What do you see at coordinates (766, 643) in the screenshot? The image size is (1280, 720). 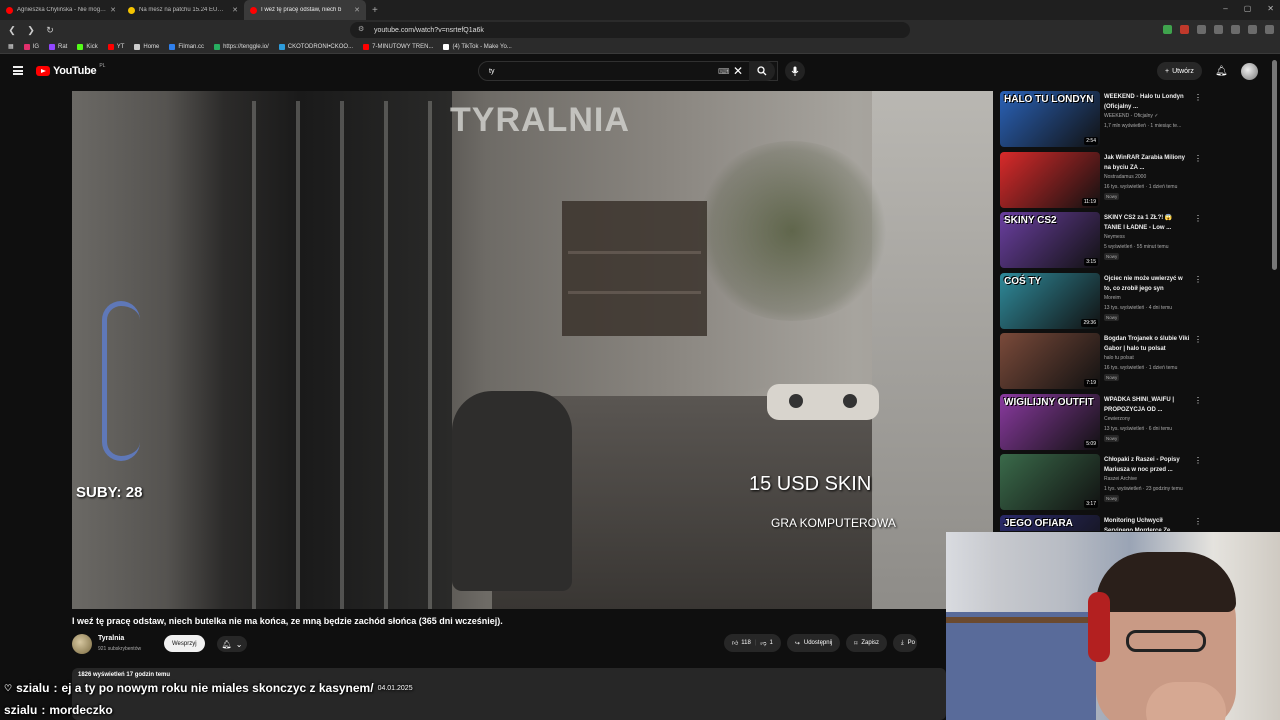 I see `dislike-button: 👎︎ 1` at bounding box center [766, 643].